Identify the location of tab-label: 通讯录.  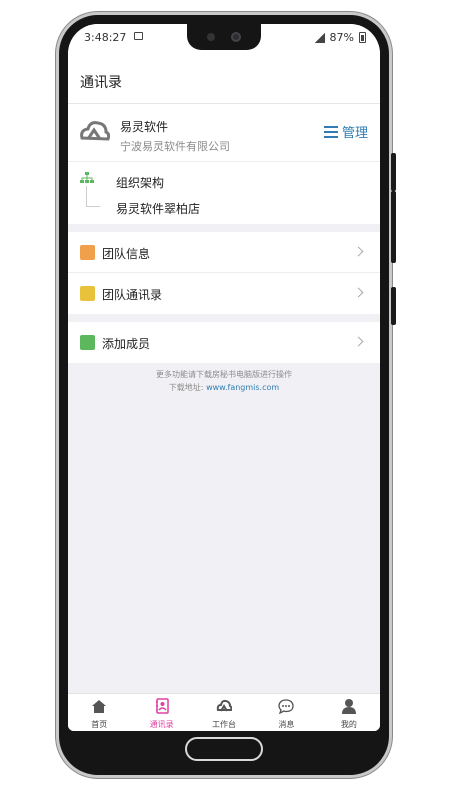
(161, 724).